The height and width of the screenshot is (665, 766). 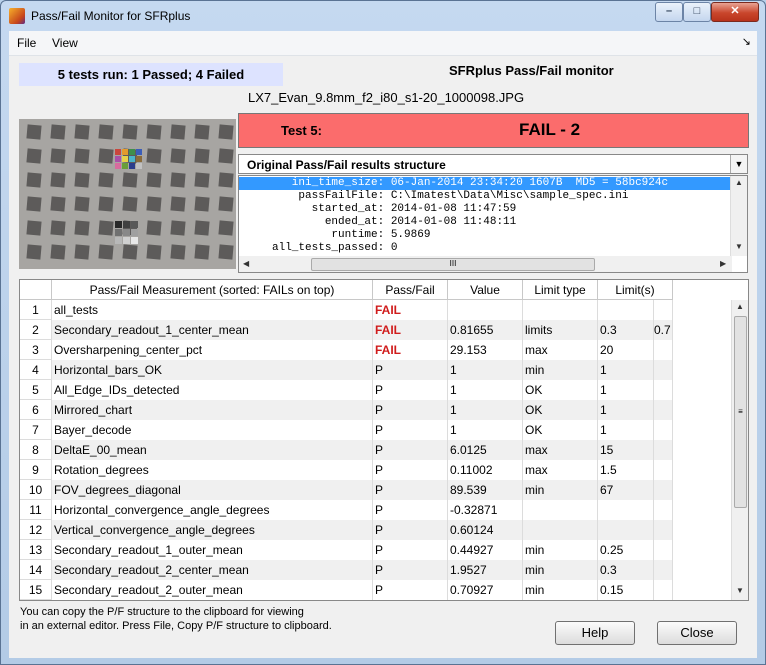 I want to click on row-number: 7, so click(x=36, y=430).